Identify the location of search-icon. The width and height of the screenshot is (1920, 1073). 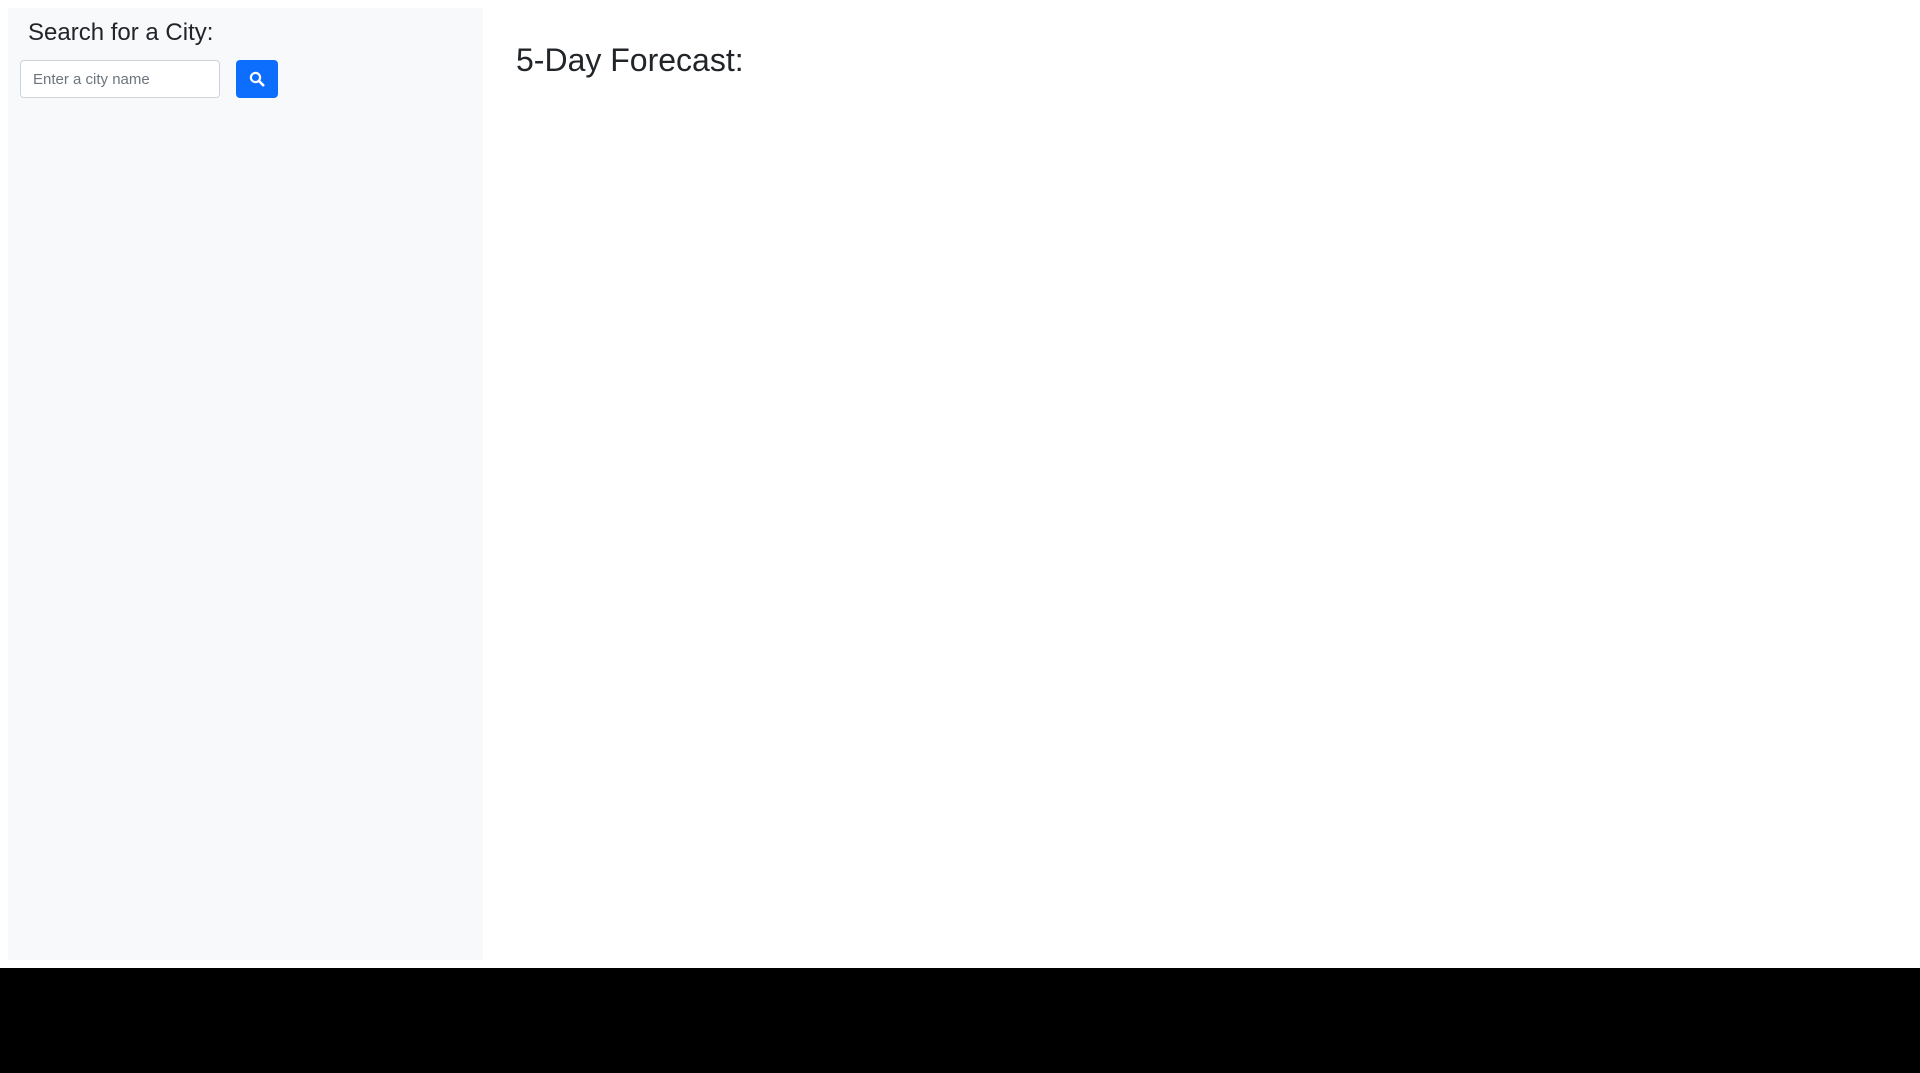
(257, 79).